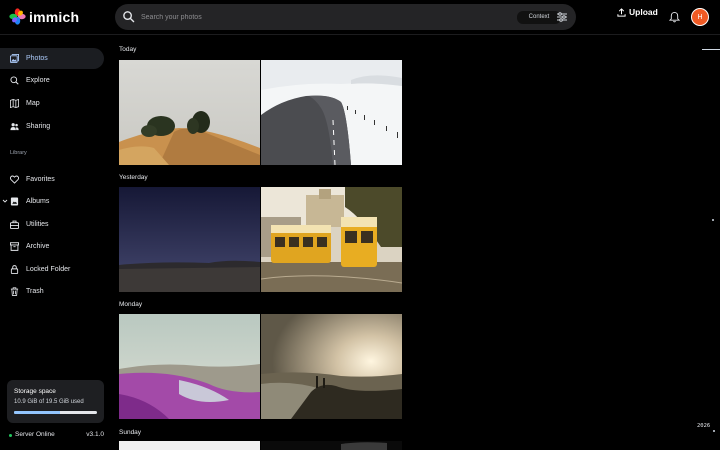  What do you see at coordinates (95, 434) in the screenshot?
I see `server-version: v3.1.0` at bounding box center [95, 434].